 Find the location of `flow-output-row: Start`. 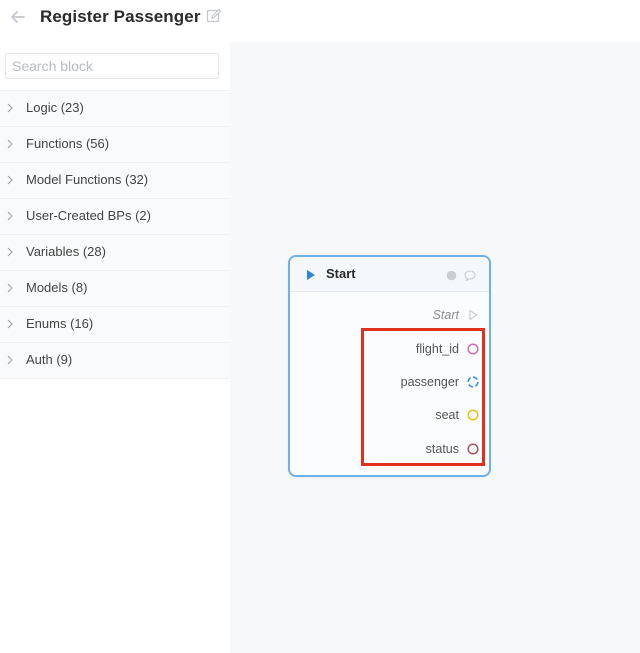

flow-output-row: Start is located at coordinates (456, 315).